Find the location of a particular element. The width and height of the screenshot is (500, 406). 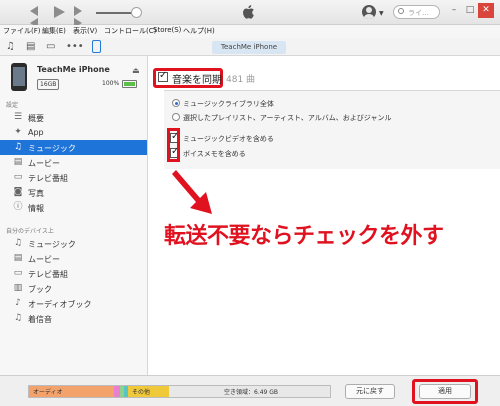

sidebar-item-music: ♫ ミュージック is located at coordinates (73, 147).